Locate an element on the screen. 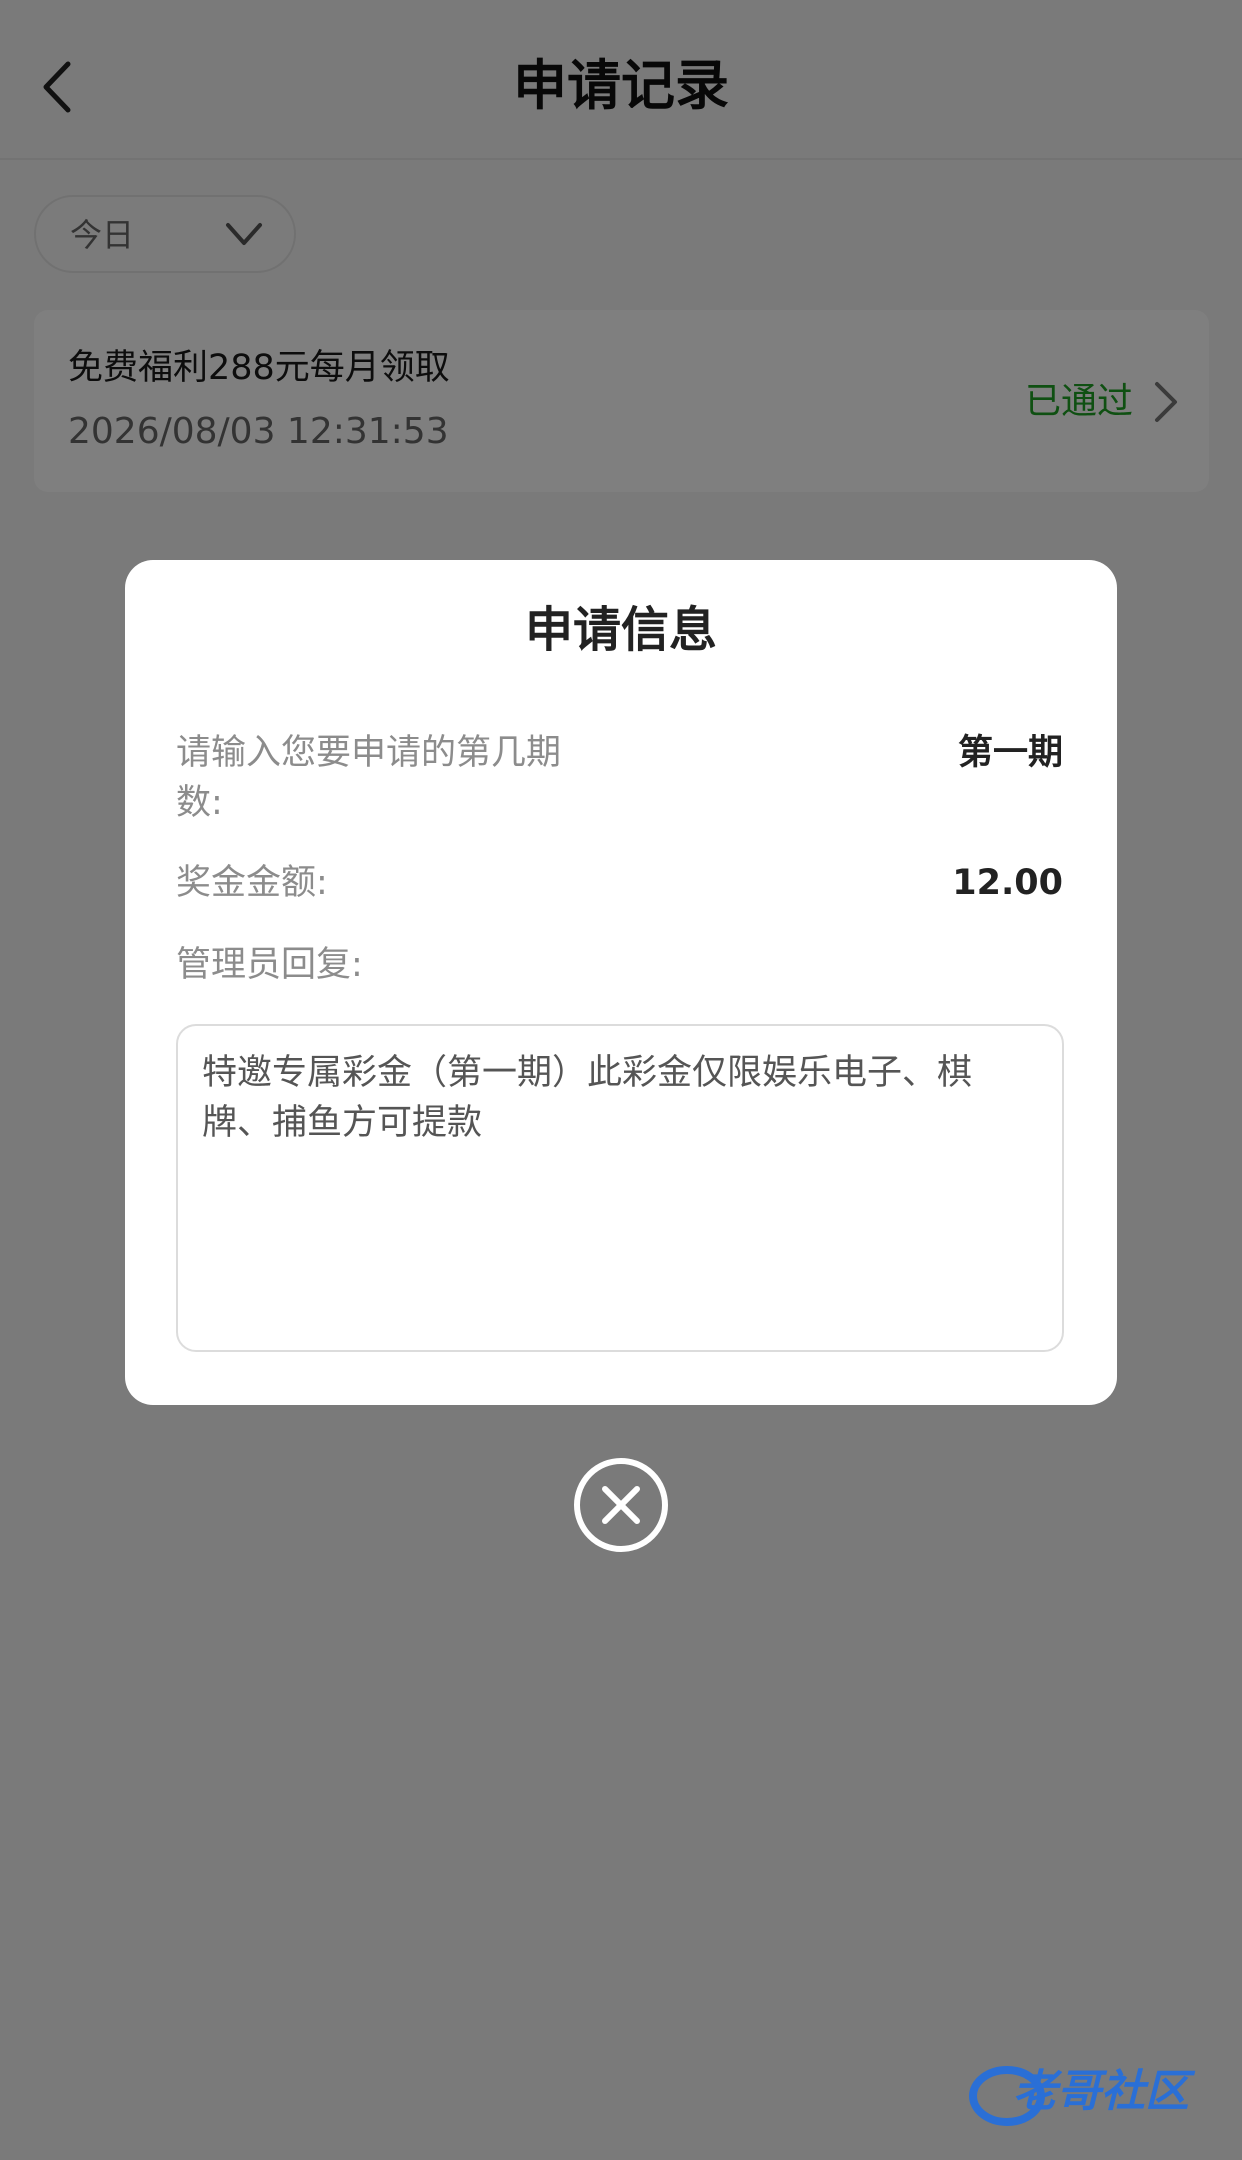  amount-label: 奖金金额: is located at coordinates (252, 883).